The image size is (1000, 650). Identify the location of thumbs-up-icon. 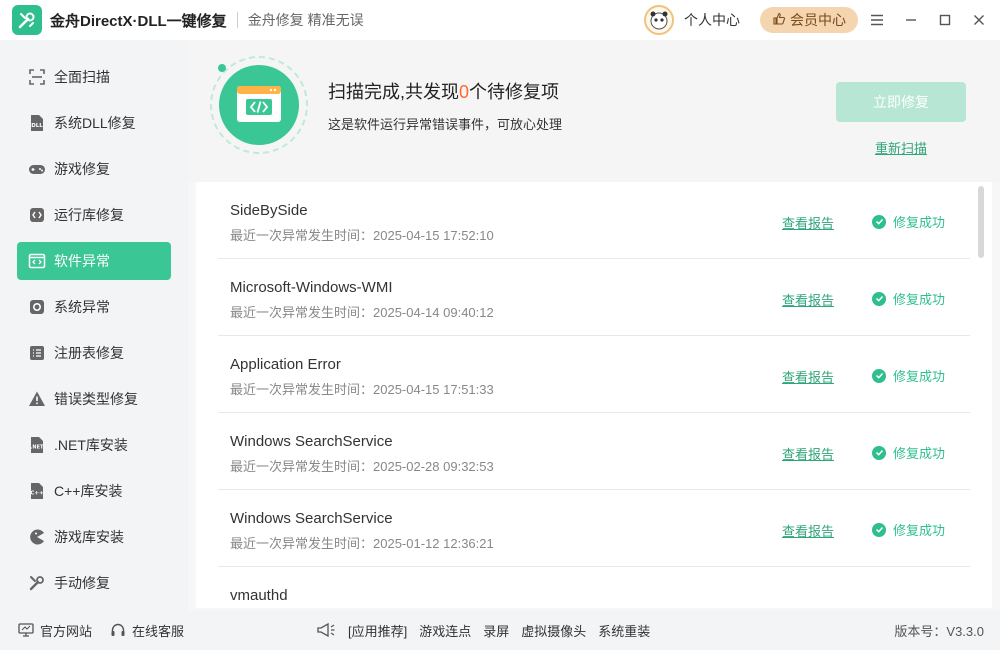
(779, 20).